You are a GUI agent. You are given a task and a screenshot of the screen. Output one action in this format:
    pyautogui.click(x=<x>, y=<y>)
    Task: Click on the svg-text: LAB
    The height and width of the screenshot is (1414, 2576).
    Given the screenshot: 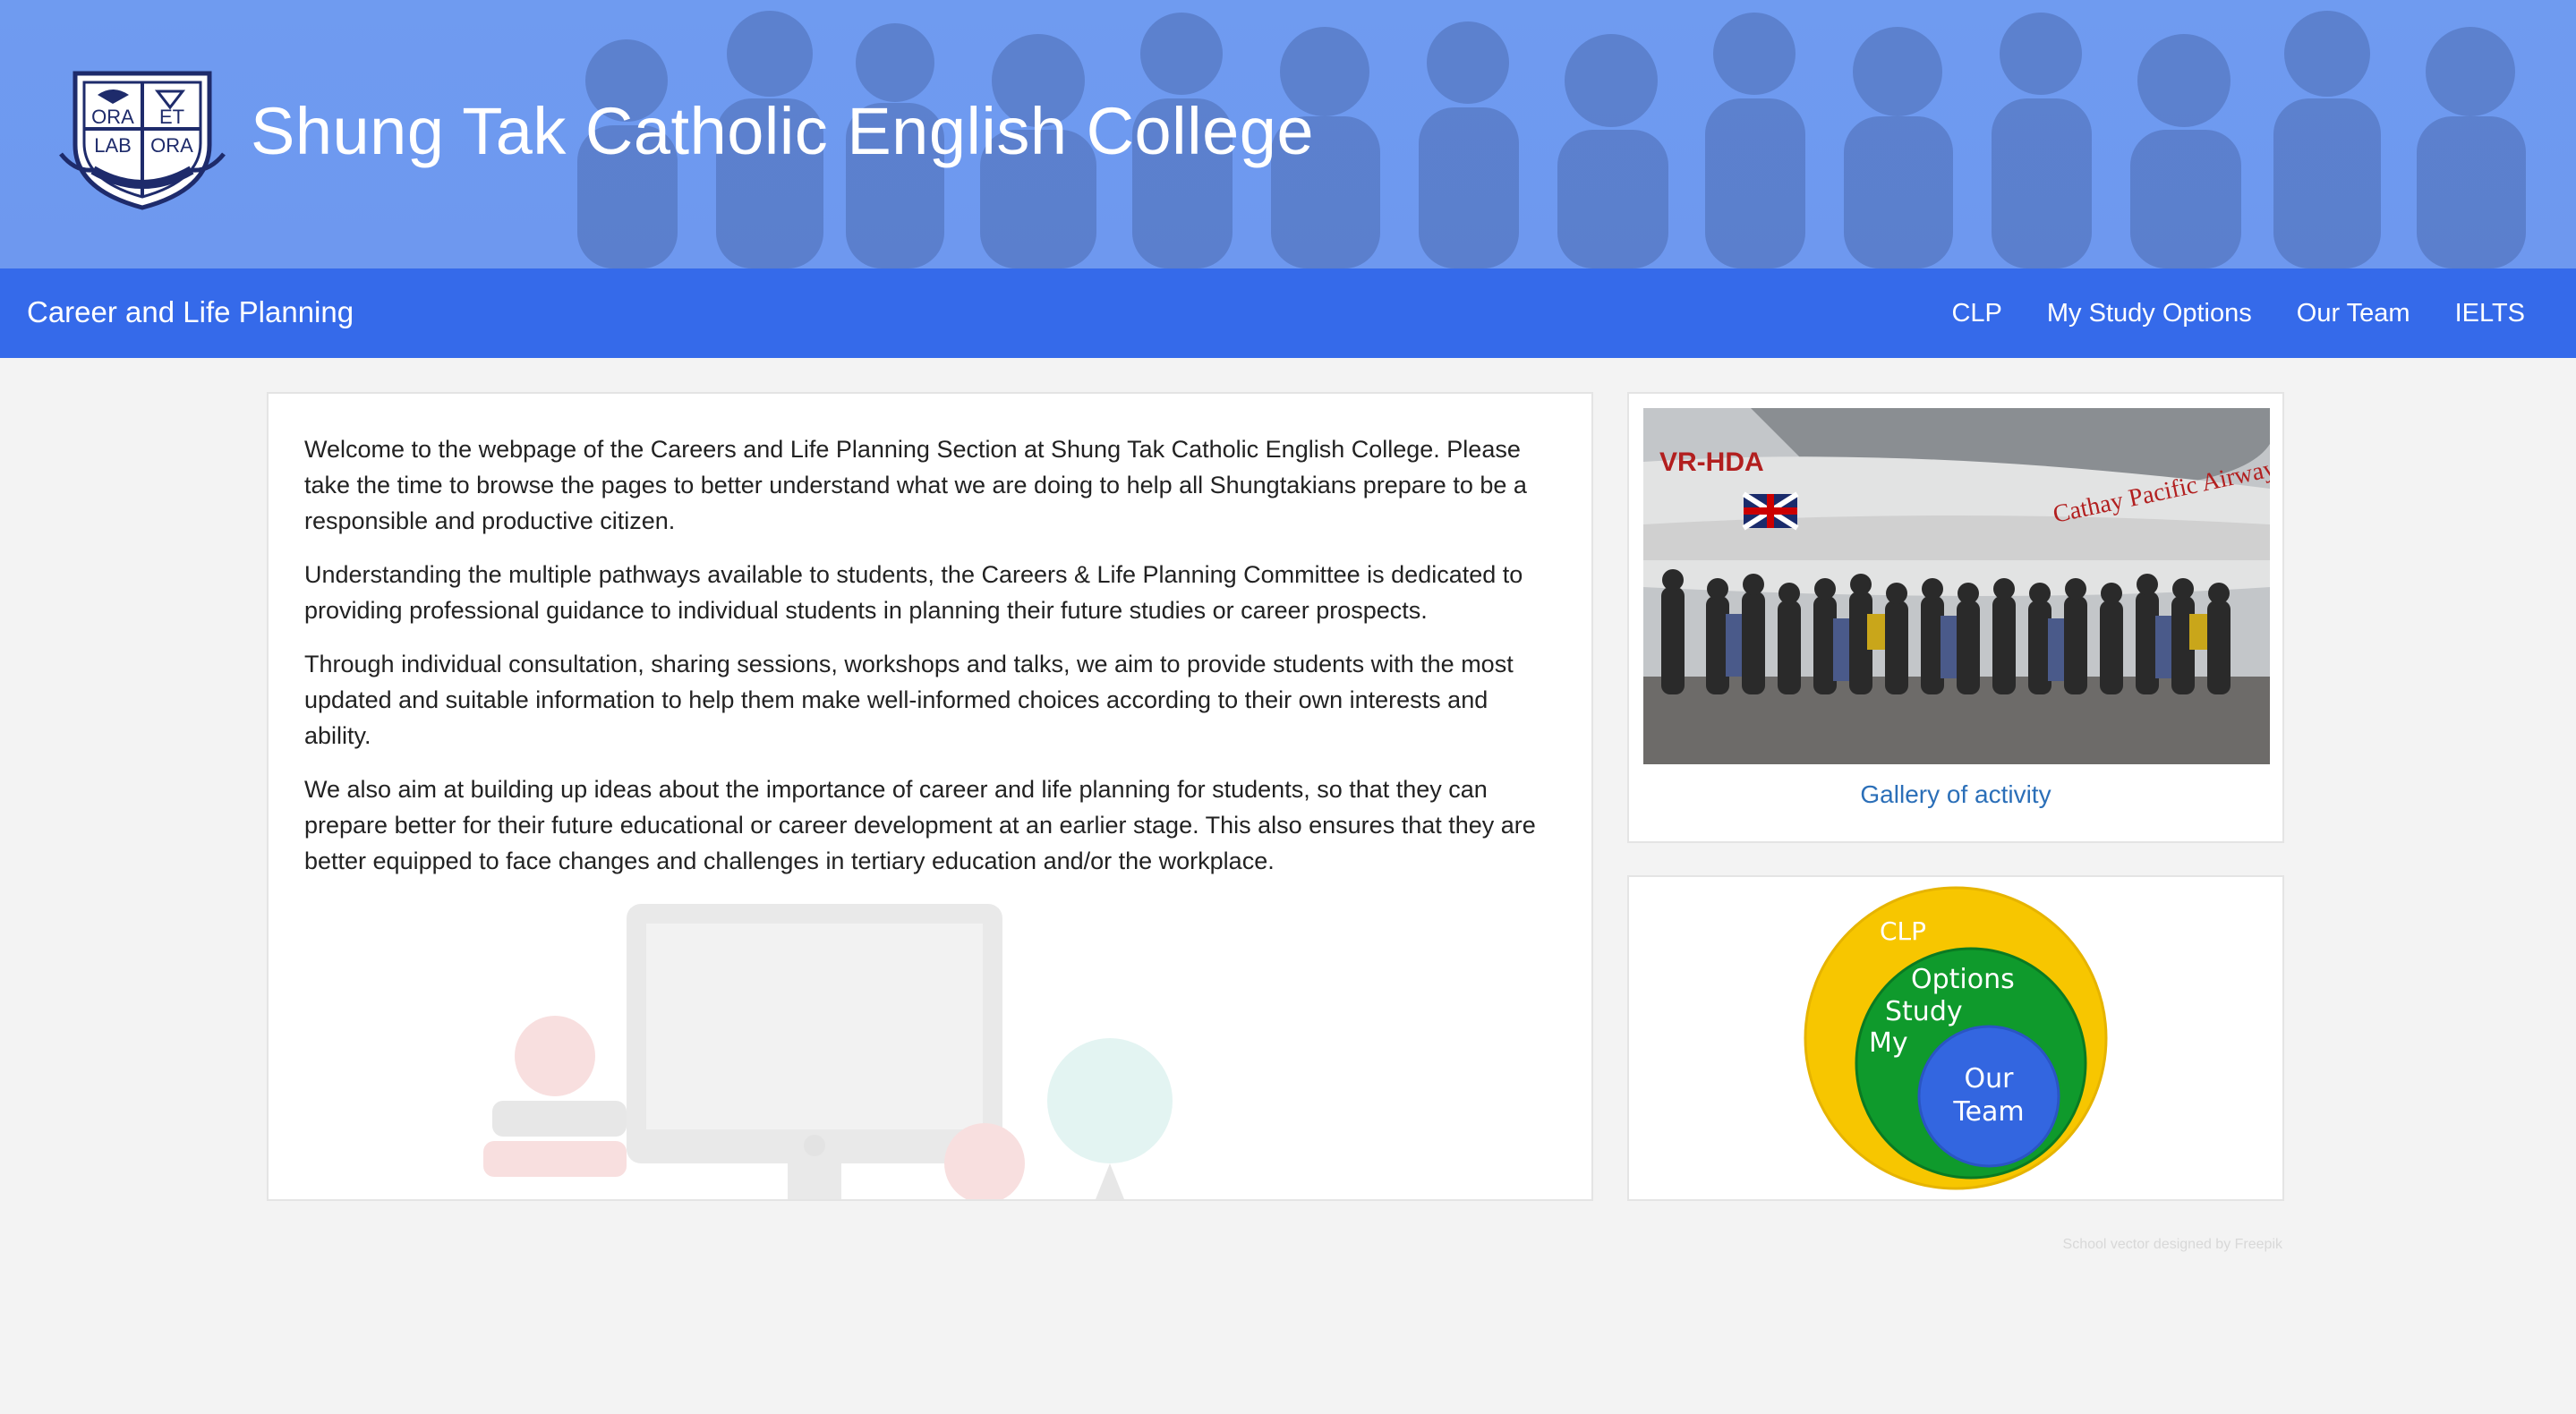 What is the action you would take?
    pyautogui.click(x=113, y=145)
    